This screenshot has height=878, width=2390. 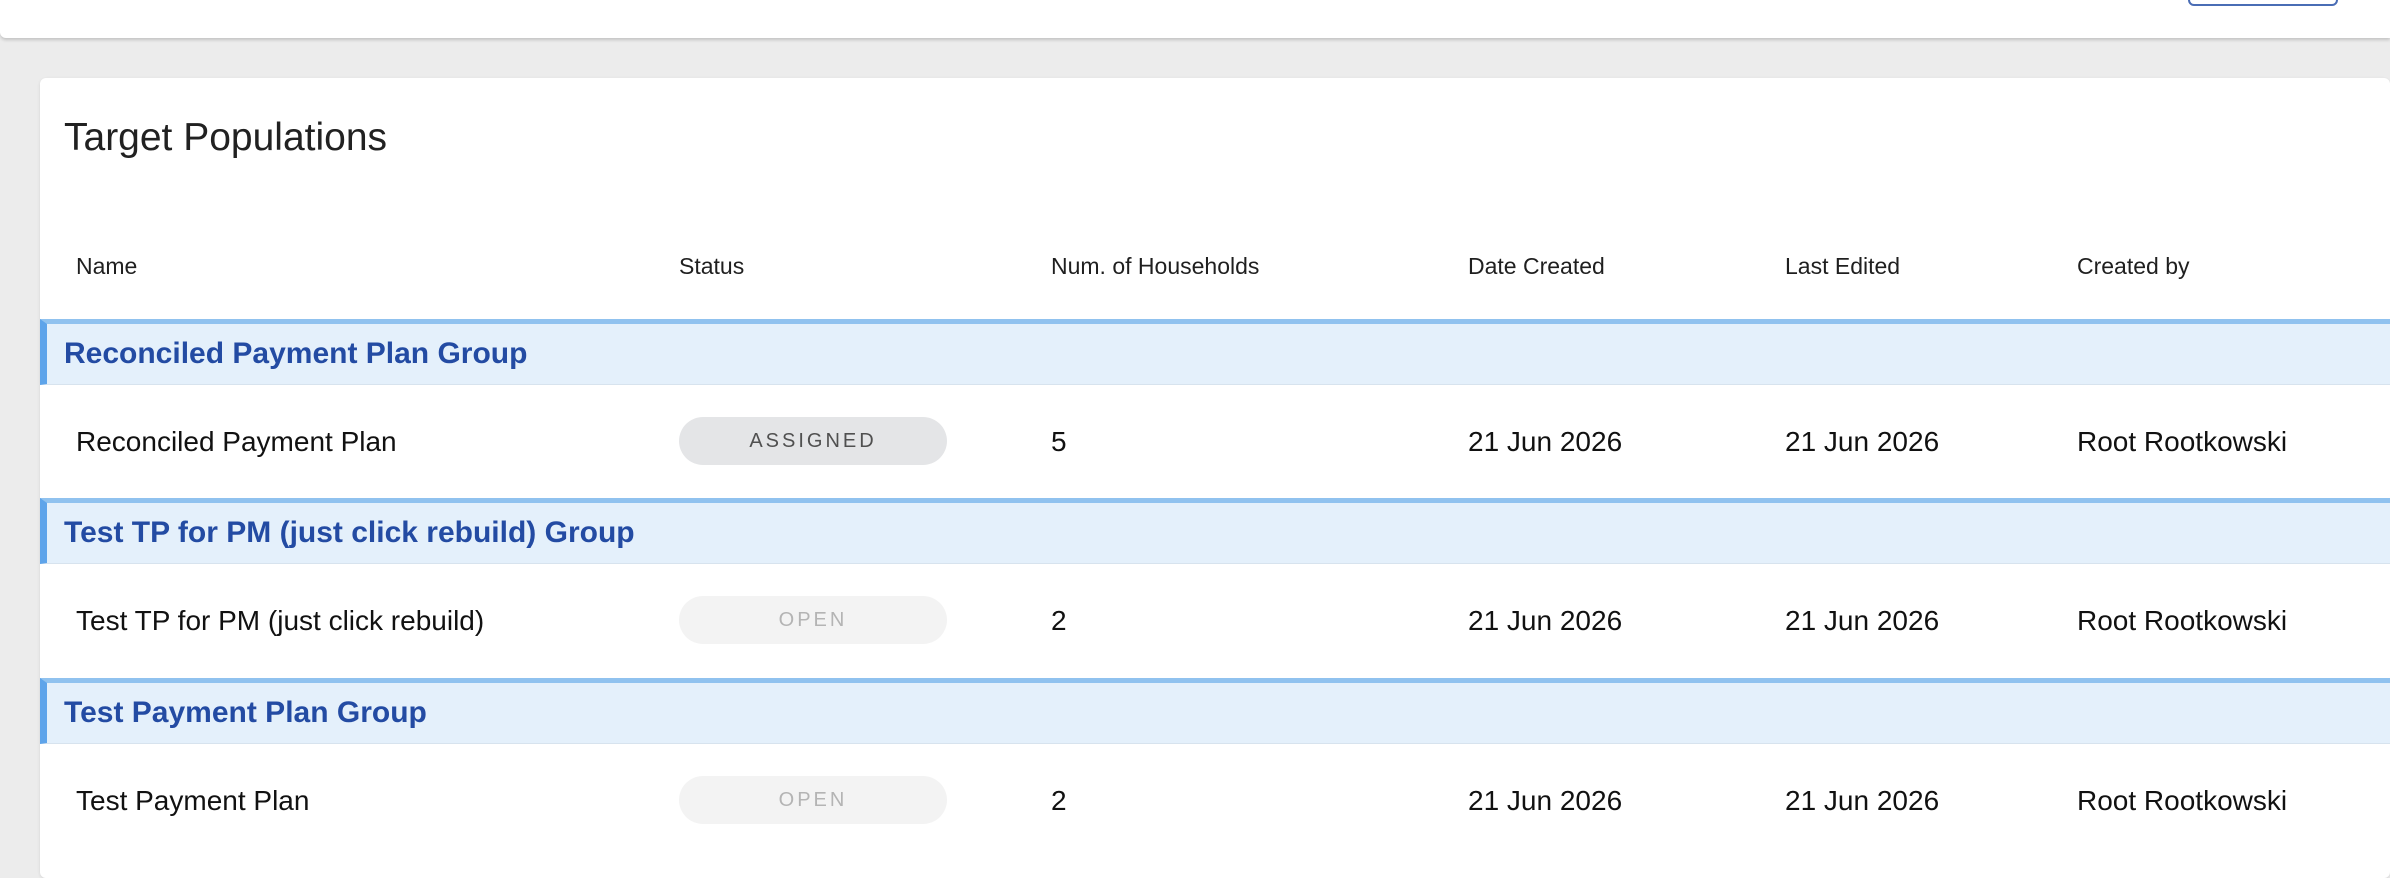 What do you see at coordinates (245, 712) in the screenshot?
I see `group-label: Test Payment Plan Group` at bounding box center [245, 712].